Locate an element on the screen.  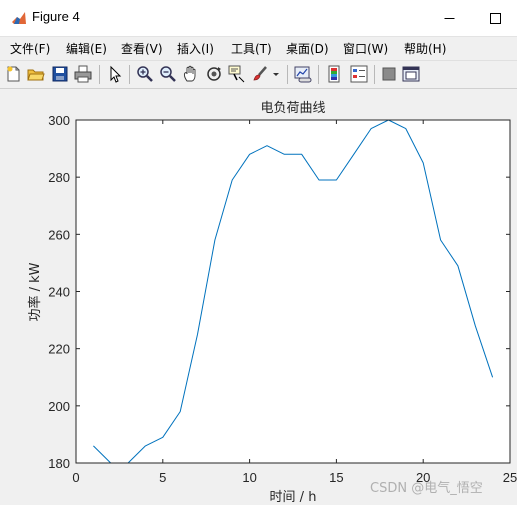
zoom-in-icon is located at coordinates (145, 74).